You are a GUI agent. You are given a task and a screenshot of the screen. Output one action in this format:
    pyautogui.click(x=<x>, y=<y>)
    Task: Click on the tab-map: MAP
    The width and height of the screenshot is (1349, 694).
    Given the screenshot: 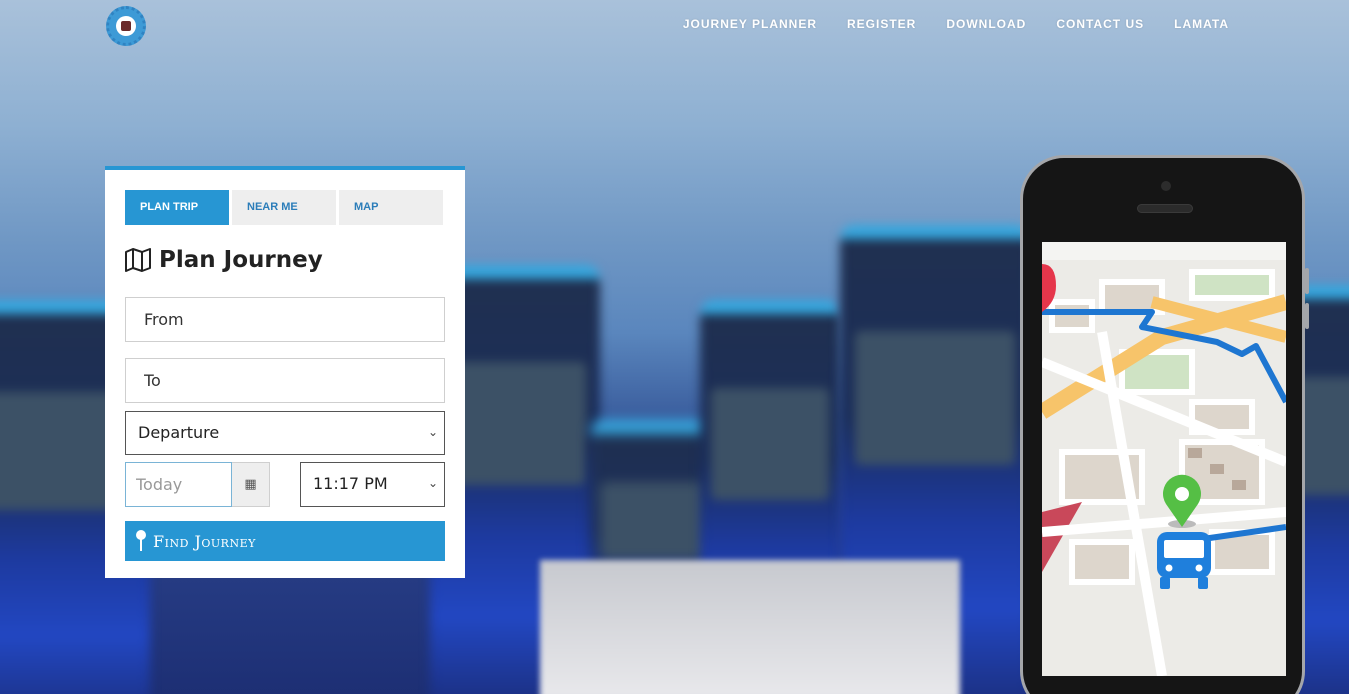 What is the action you would take?
    pyautogui.click(x=391, y=207)
    